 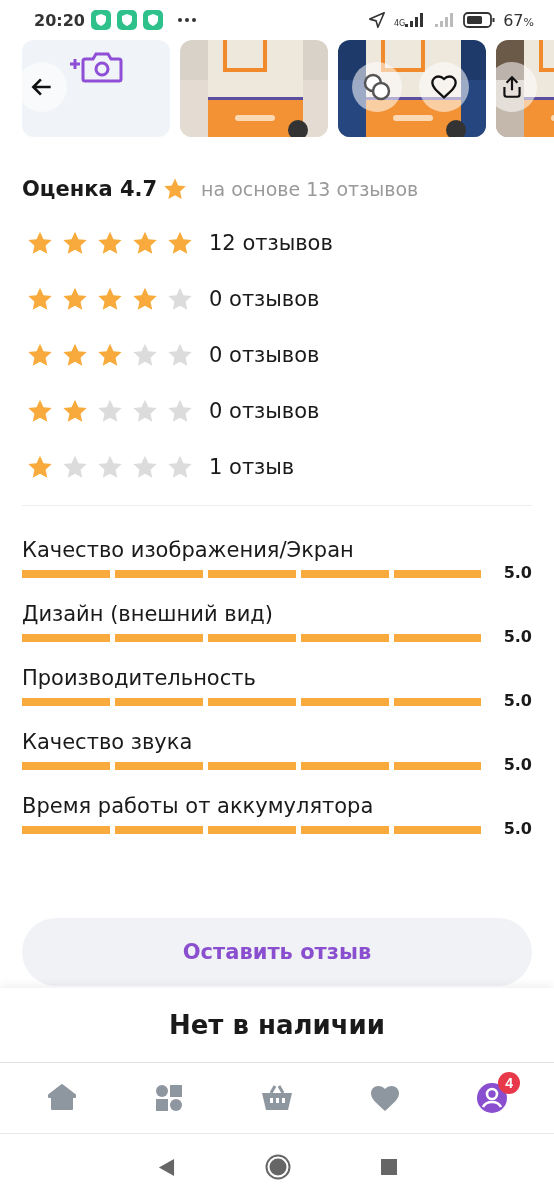 What do you see at coordinates (252, 467) in the screenshot?
I see `review-count: 1 отзыв` at bounding box center [252, 467].